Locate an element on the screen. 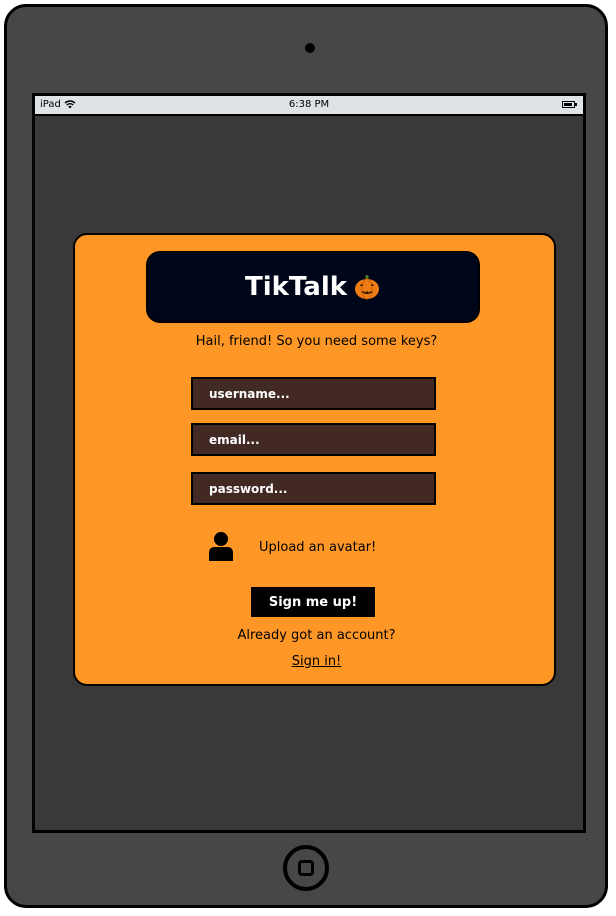 The height and width of the screenshot is (916, 616). status-time: 6:38 PM is located at coordinates (309, 104).